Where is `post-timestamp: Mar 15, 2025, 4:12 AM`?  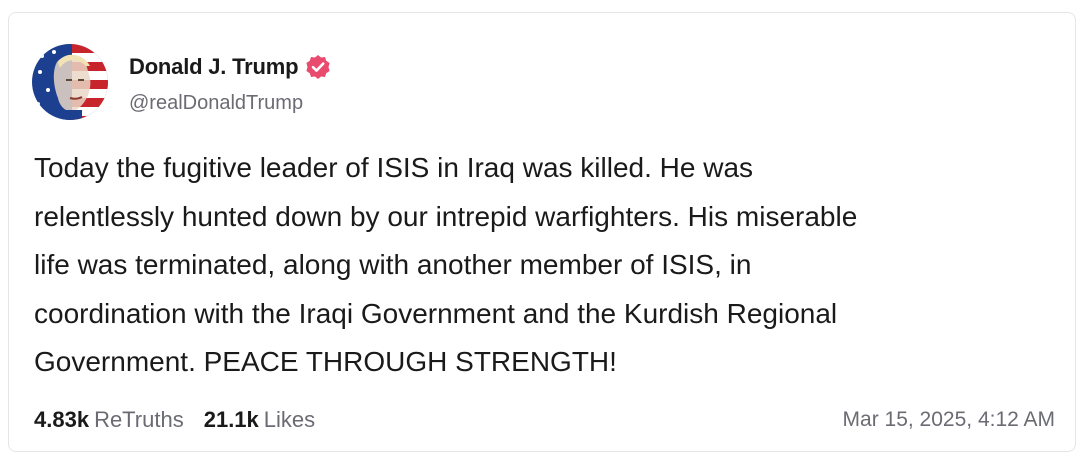 post-timestamp: Mar 15, 2025, 4:12 AM is located at coordinates (949, 420).